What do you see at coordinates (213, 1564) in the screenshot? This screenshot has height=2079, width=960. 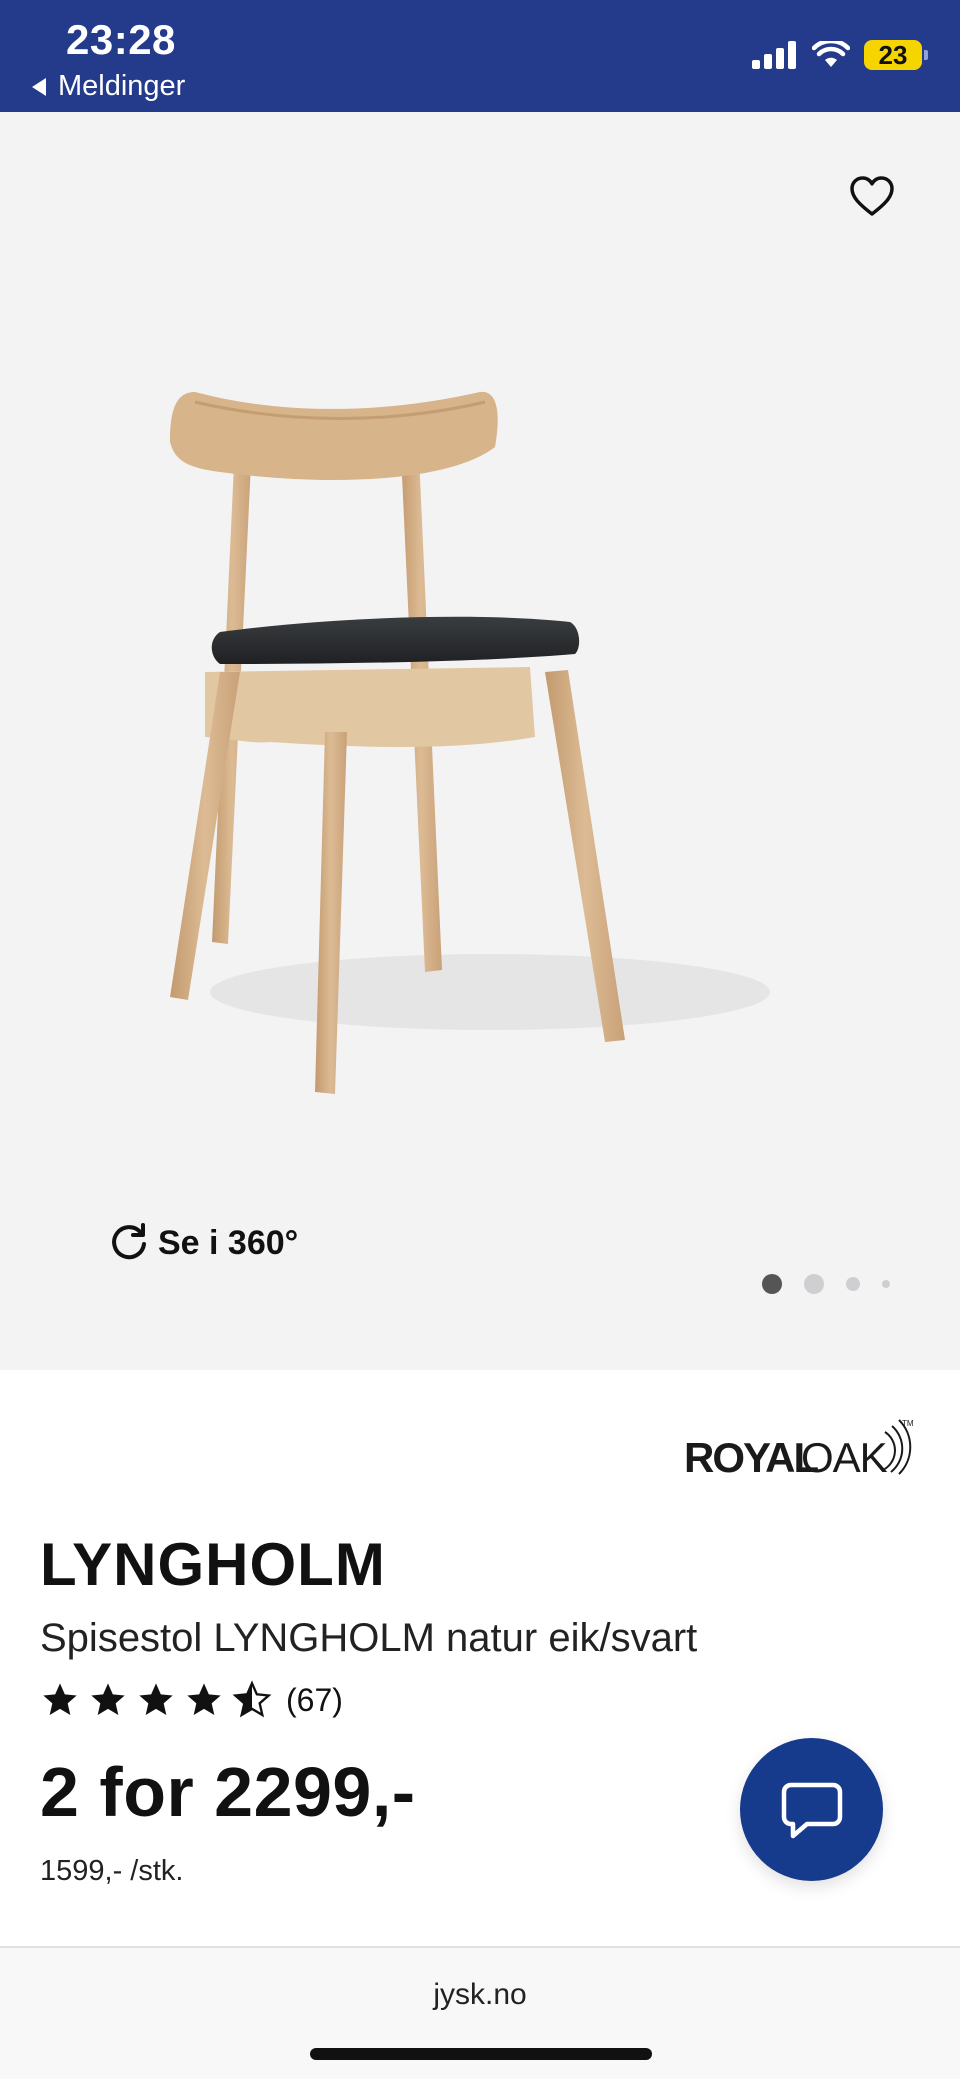 I see `product-name: LYNGHOLM` at bounding box center [213, 1564].